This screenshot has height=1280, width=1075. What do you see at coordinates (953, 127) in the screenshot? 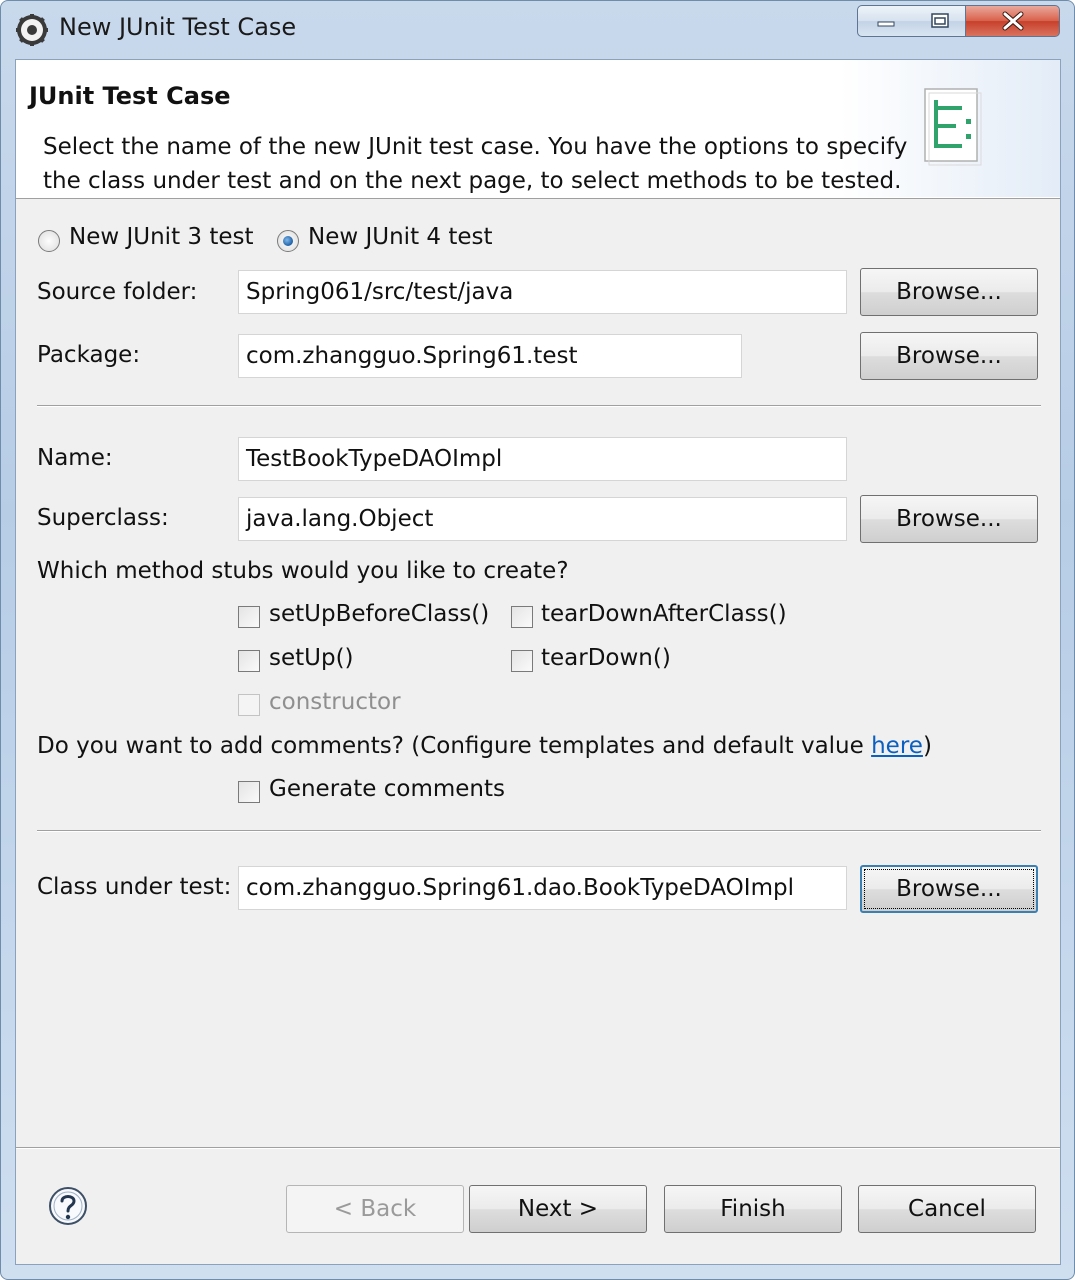
I see `junit-wizard-icon` at bounding box center [953, 127].